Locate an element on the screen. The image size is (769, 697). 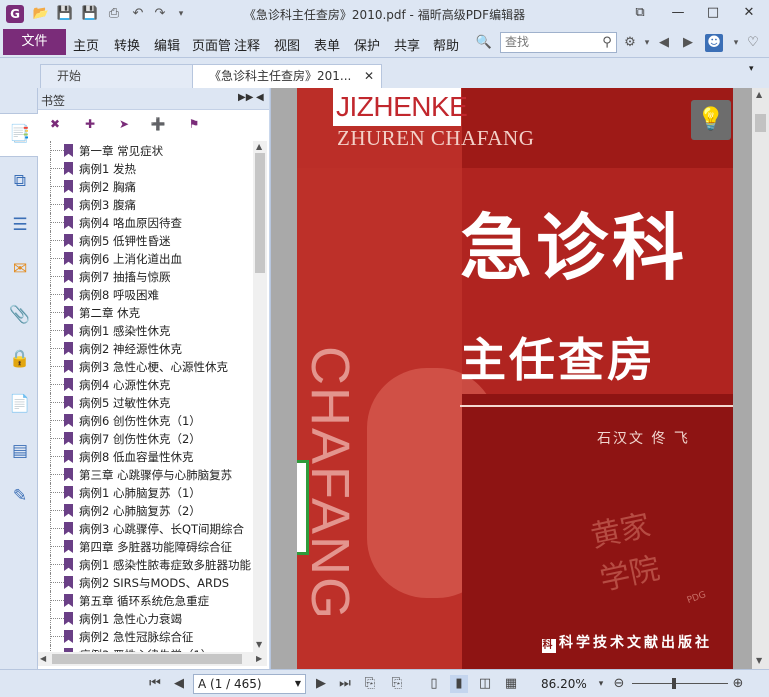
bookmark-item: 病例3 心跳骤停、长QT间期综合 is located at coordinates (145, 528).